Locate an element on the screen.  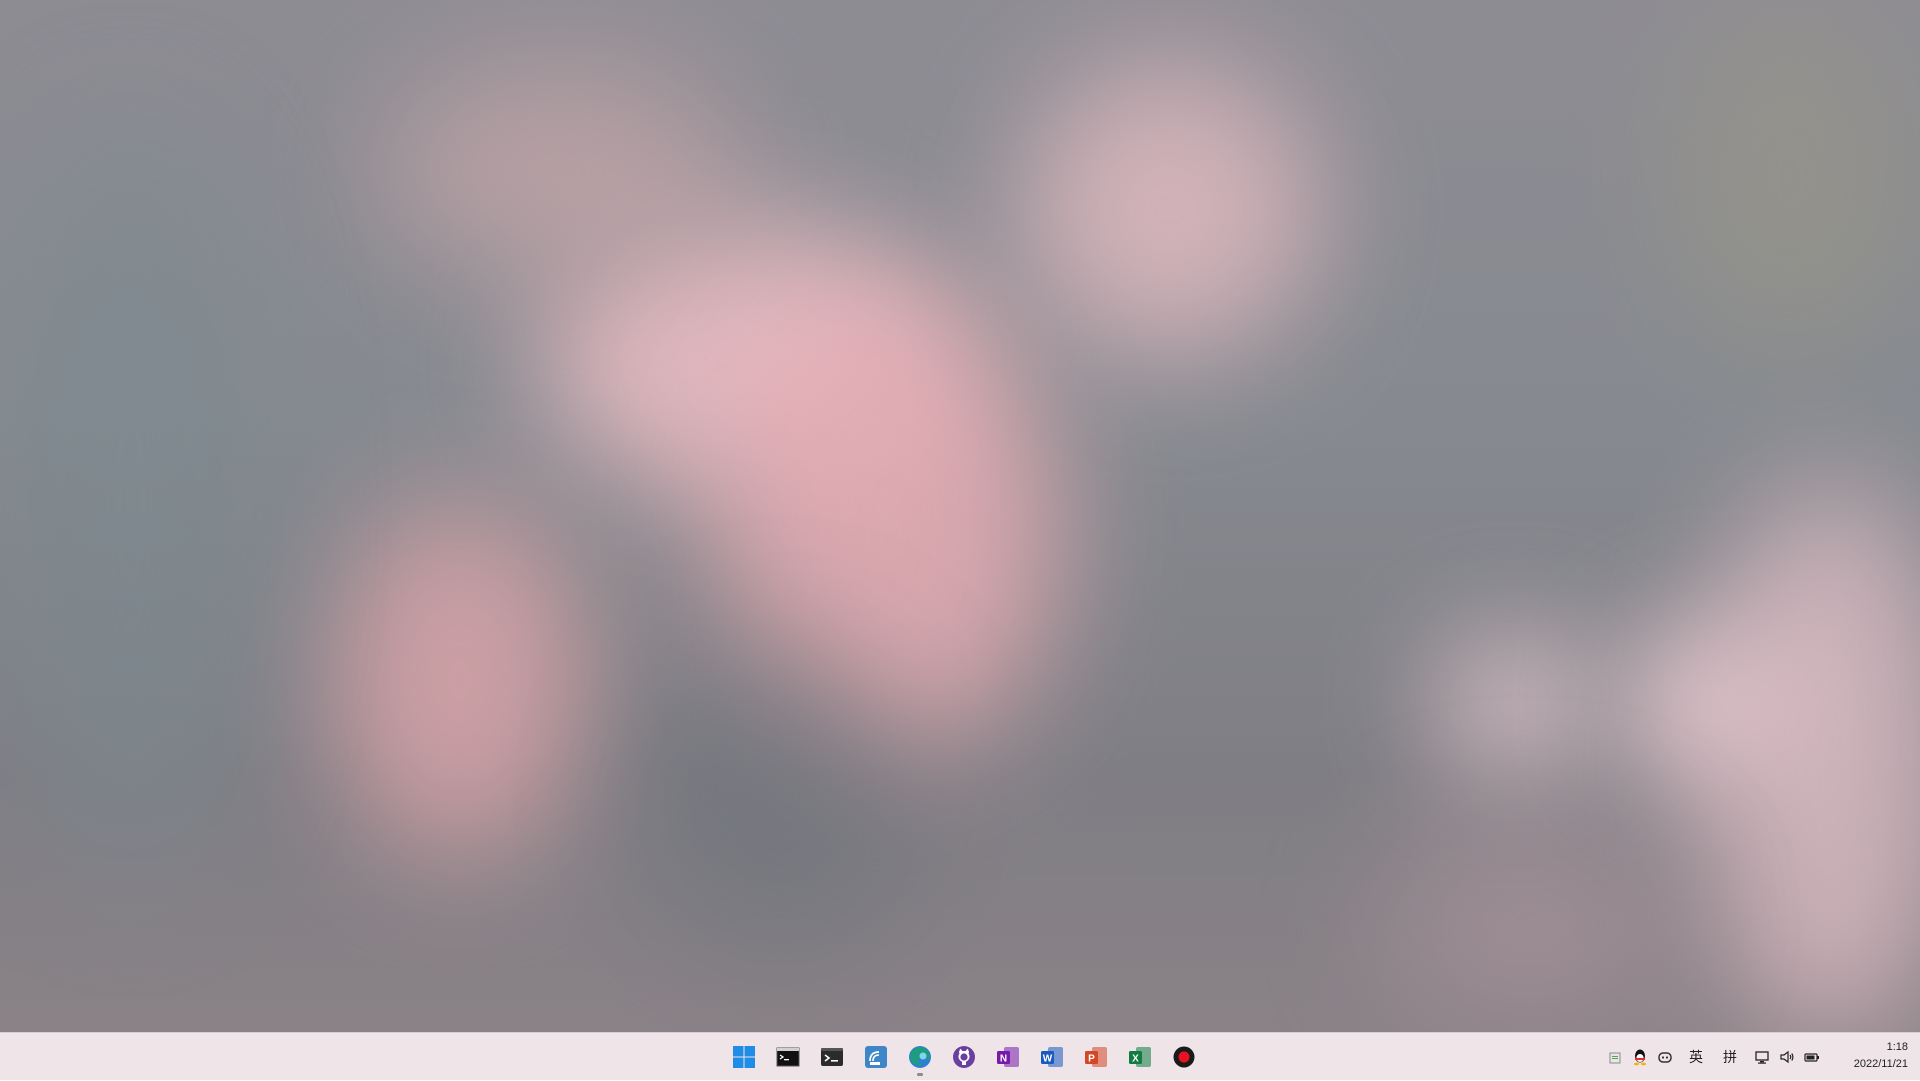
clock-date: 2022/11/21 is located at coordinates (1880, 1064).